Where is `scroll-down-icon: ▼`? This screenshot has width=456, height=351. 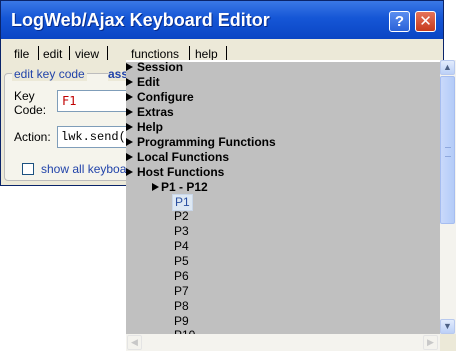 scroll-down-icon: ▼ is located at coordinates (447, 326).